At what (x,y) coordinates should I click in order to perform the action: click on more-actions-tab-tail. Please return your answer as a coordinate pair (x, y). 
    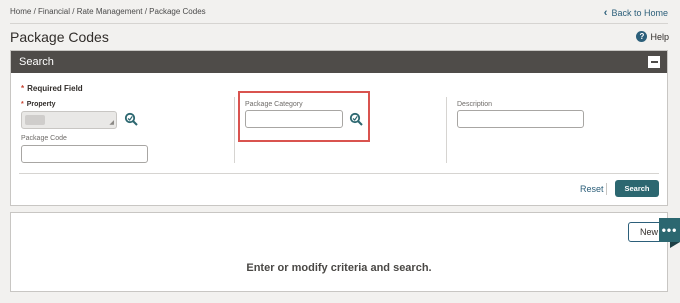
    Looking at the image, I should click on (675, 245).